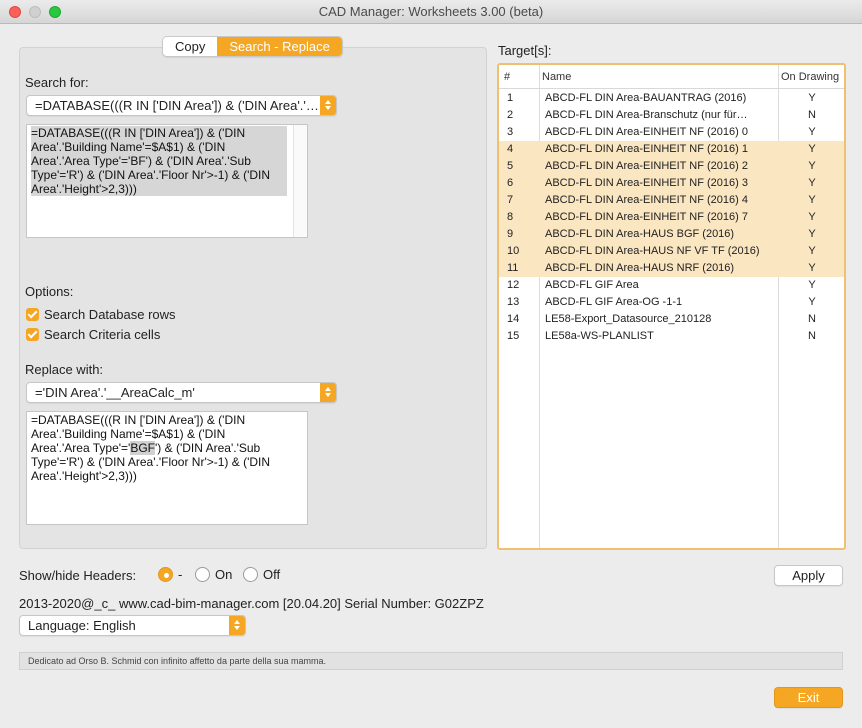 The image size is (862, 728). What do you see at coordinates (599, 336) in the screenshot?
I see `row-name: LE58a-WS-PLANLIST` at bounding box center [599, 336].